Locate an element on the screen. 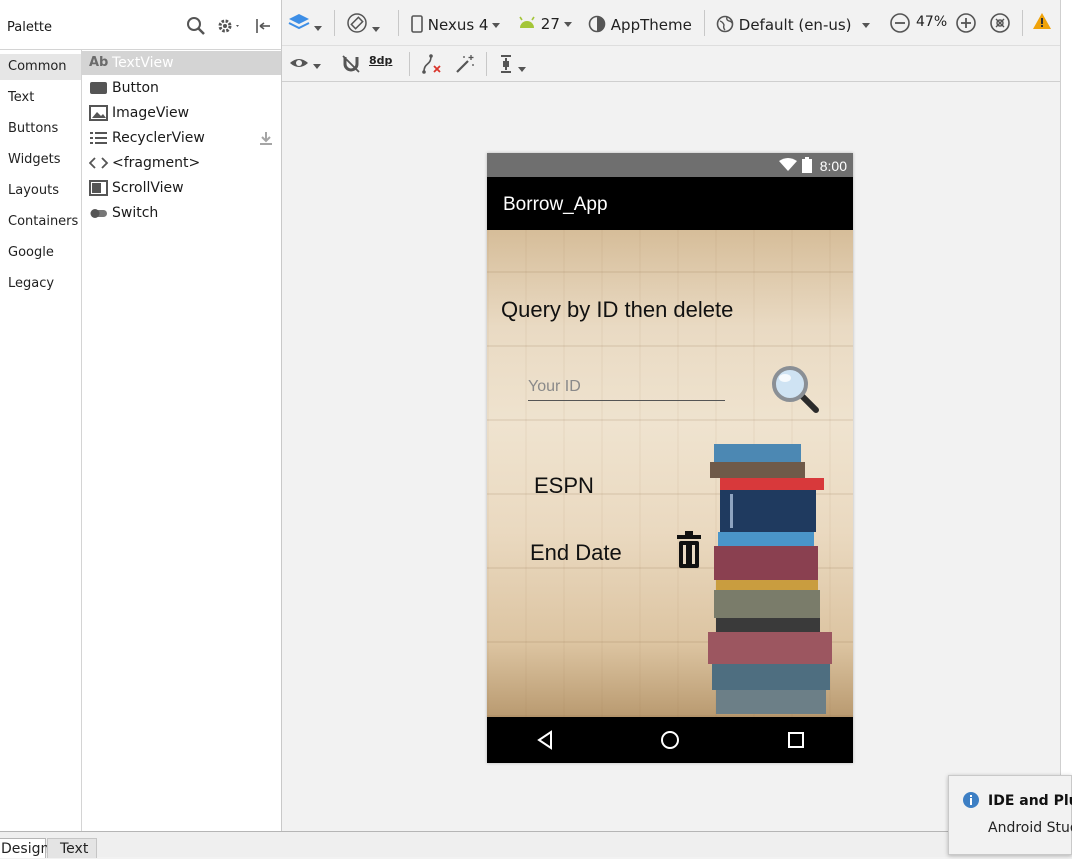  widget-label: RecyclerView is located at coordinates (158, 138).